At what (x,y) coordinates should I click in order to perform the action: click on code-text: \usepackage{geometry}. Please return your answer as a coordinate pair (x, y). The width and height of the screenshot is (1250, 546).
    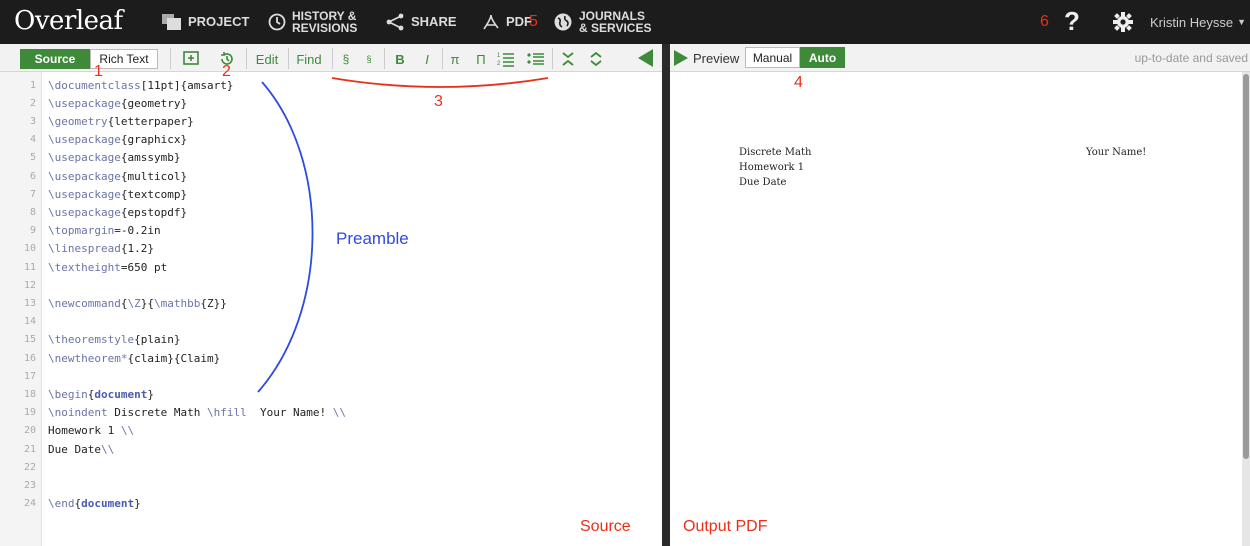
    Looking at the image, I should click on (118, 103).